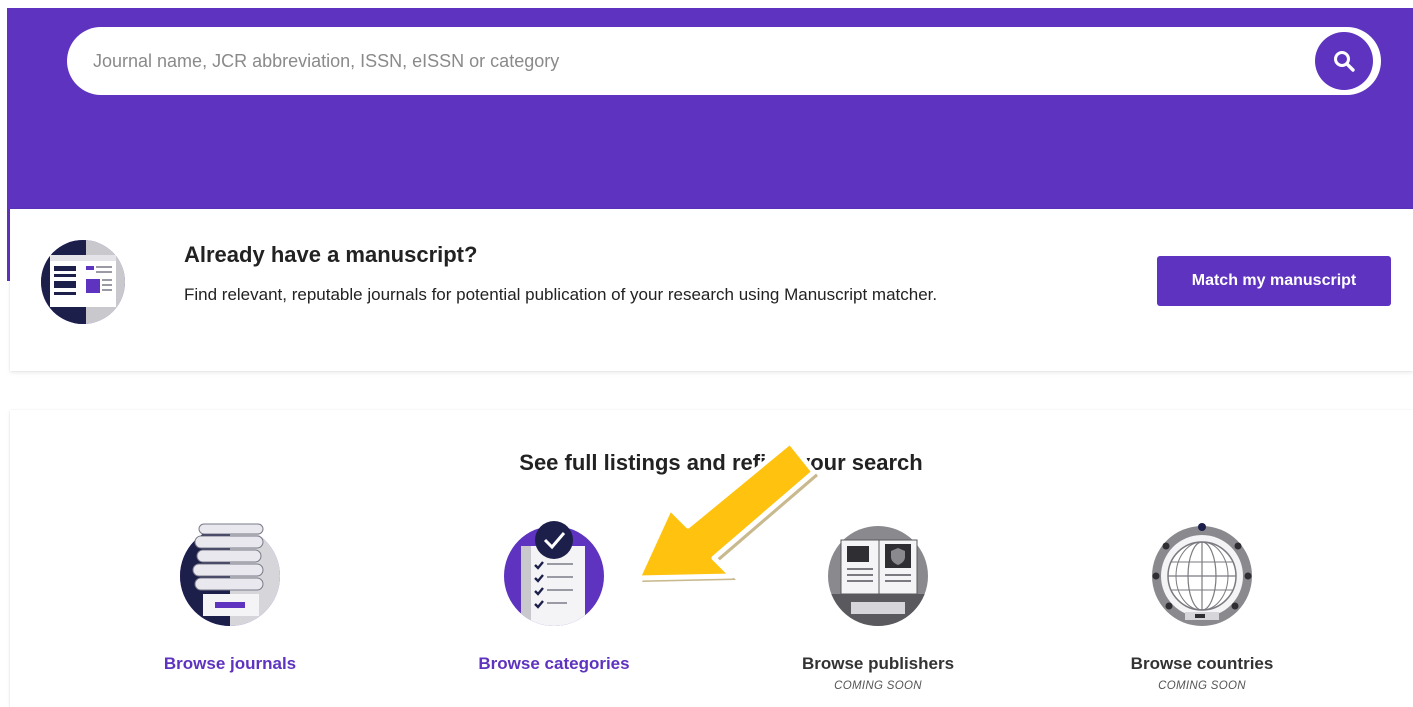 The height and width of the screenshot is (707, 1413). Describe the element at coordinates (1202, 663) in the screenshot. I see `browse-countries-label: Browse countries` at that location.